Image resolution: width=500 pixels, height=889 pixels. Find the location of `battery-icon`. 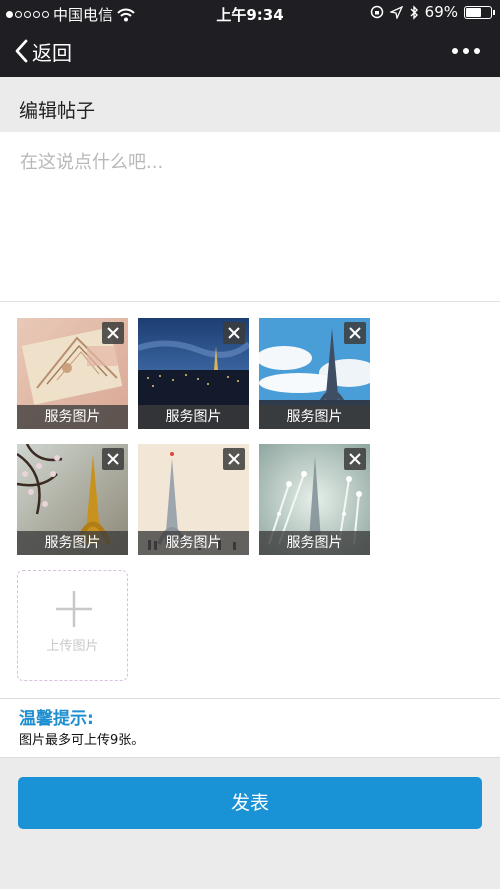

battery-icon is located at coordinates (479, 12).